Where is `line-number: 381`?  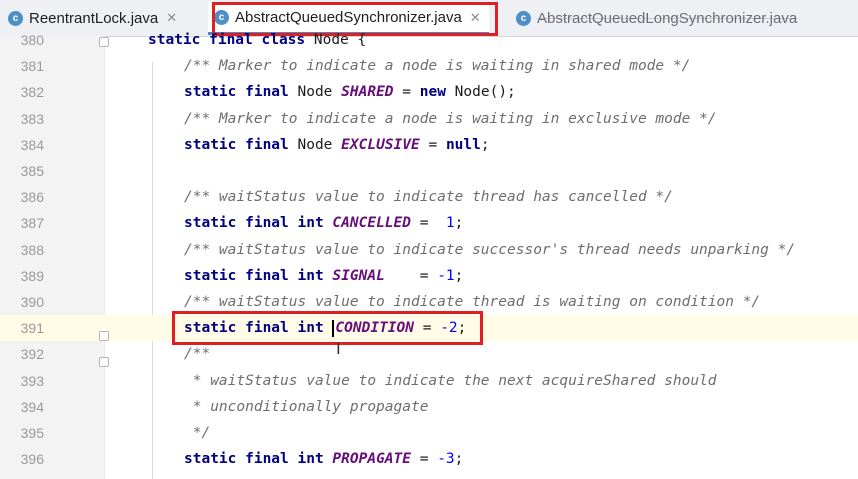
line-number: 381 is located at coordinates (32, 66).